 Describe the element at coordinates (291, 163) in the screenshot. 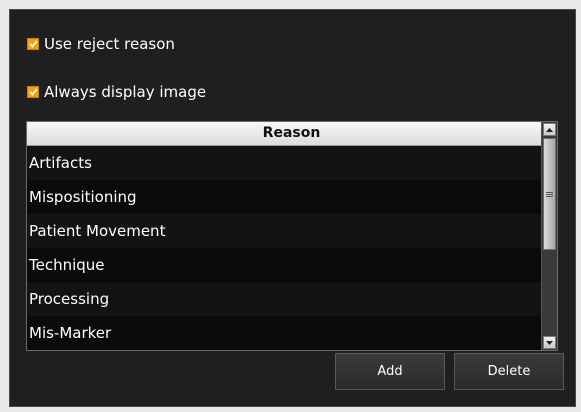

I see `table-row: Artifacts` at that location.